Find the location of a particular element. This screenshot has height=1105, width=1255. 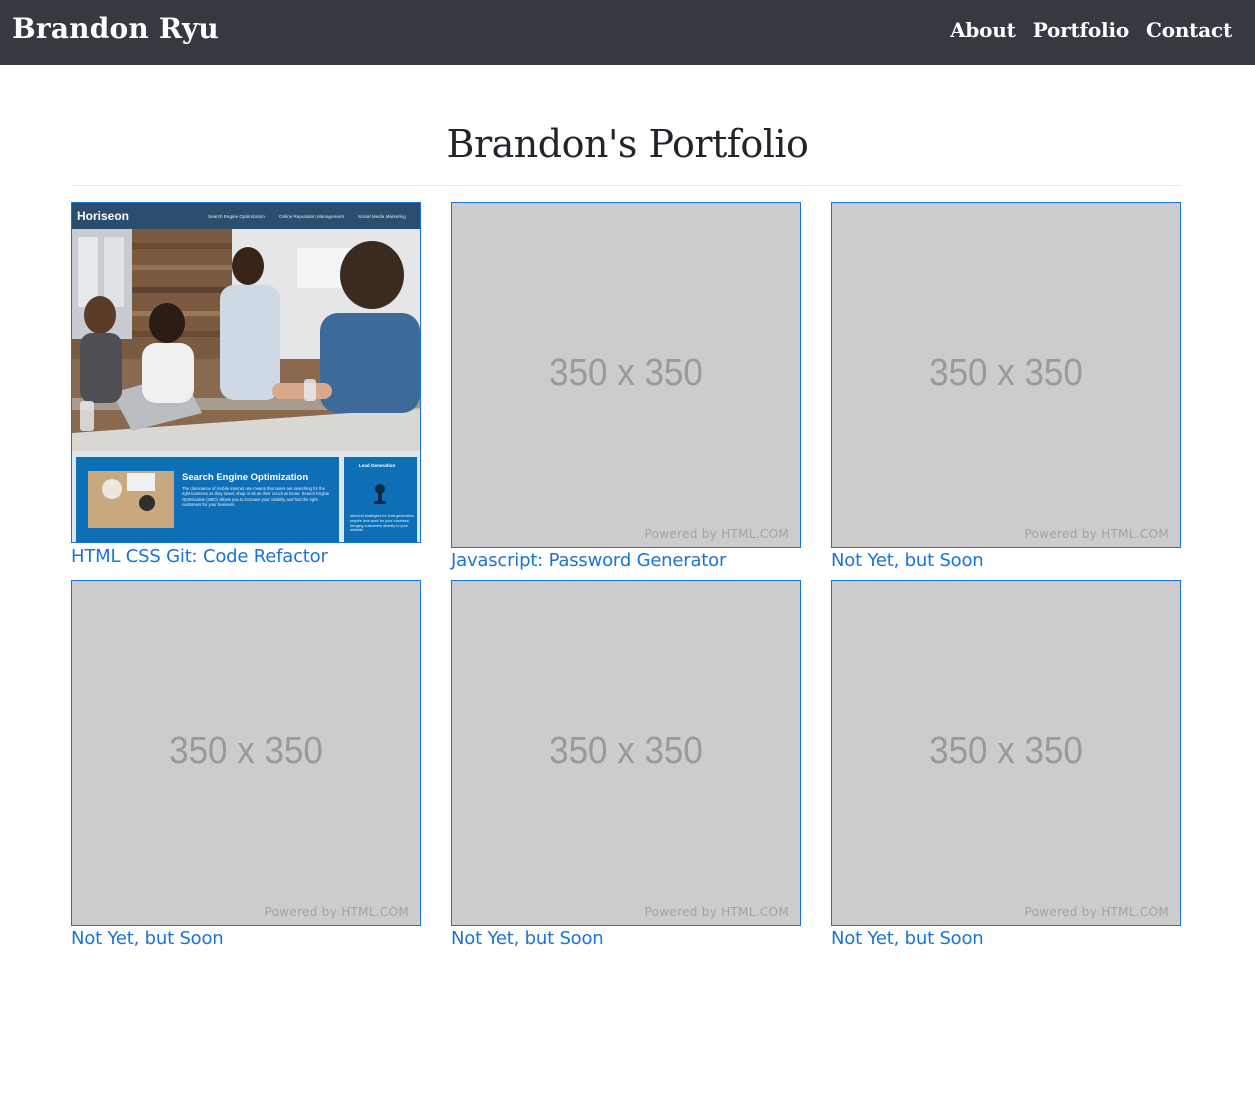

project-thumbnail-coming-soon-1: 350 x 350 Powered by HTML.COM is located at coordinates (1006, 375).